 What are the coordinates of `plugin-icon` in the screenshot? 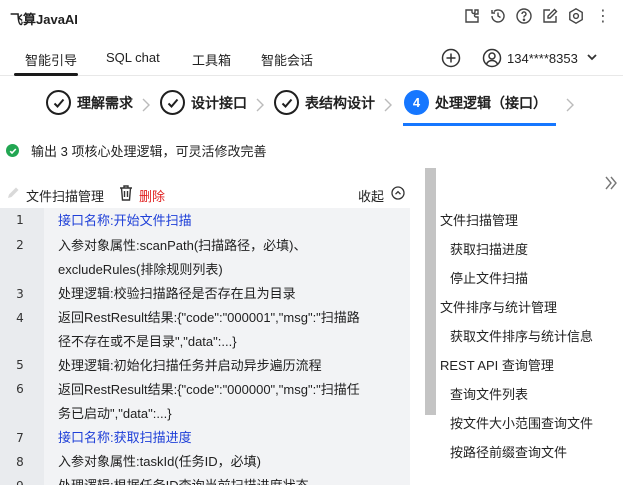 It's located at (472, 16).